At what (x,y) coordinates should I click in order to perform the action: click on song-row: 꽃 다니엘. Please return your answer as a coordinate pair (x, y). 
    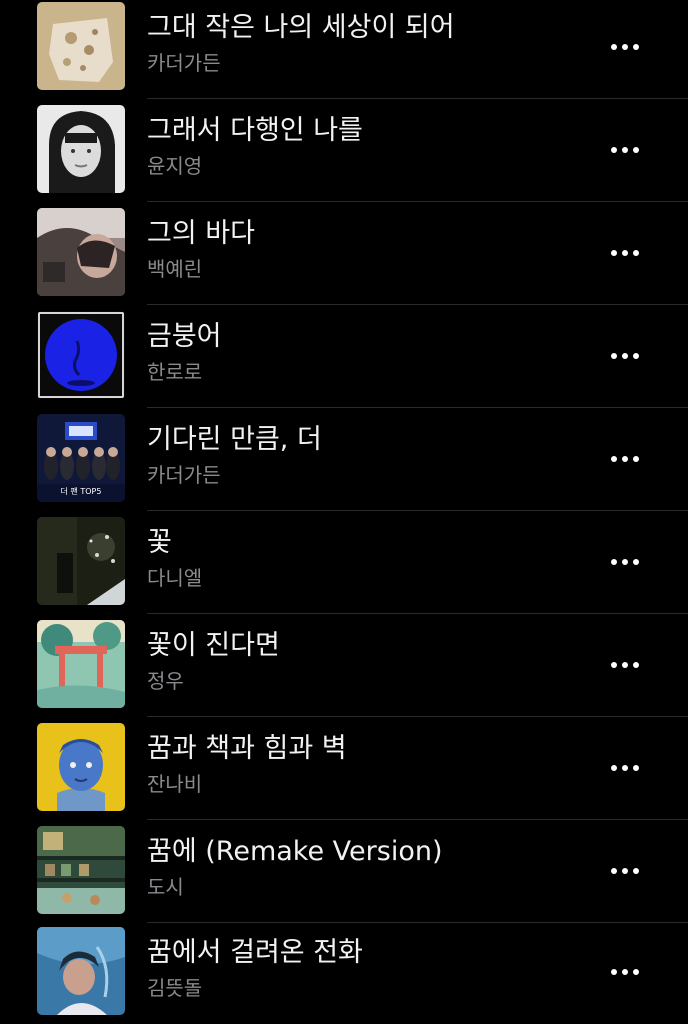
    Looking at the image, I should click on (344, 568).